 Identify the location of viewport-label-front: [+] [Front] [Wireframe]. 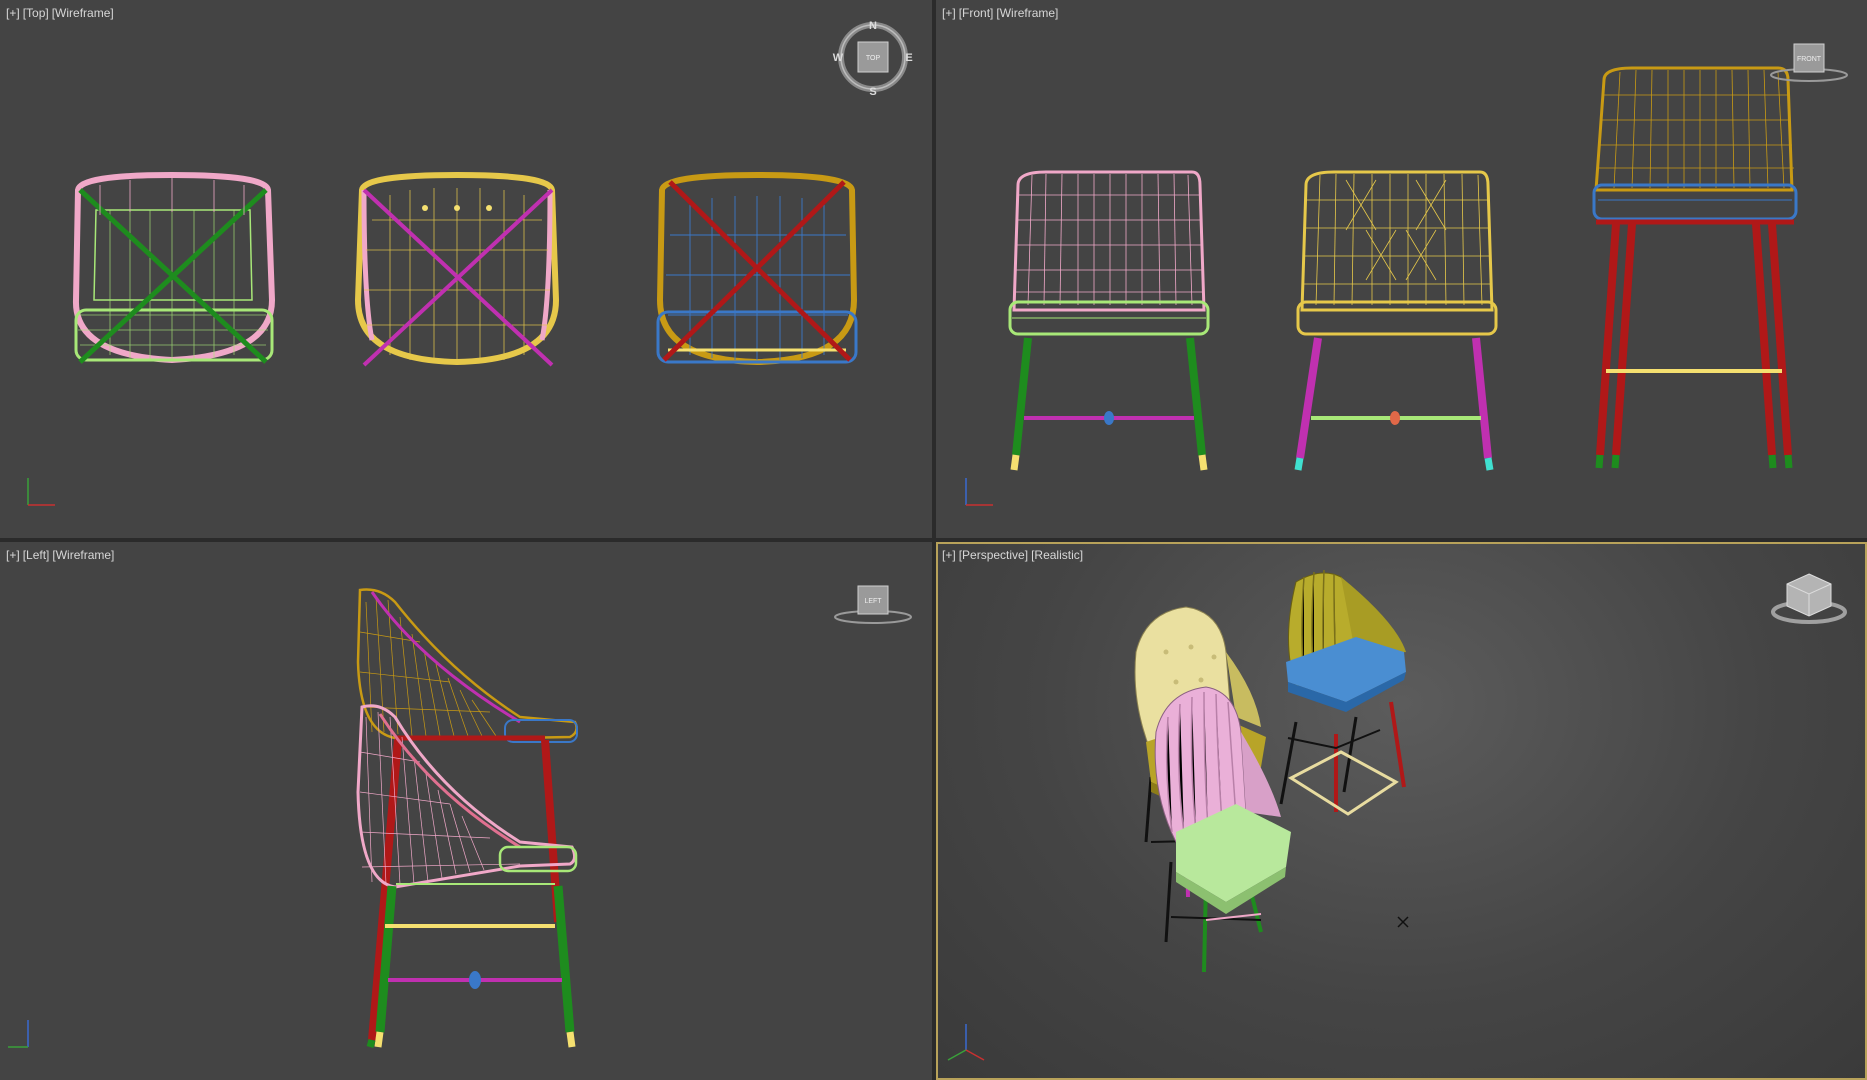
(1001, 13).